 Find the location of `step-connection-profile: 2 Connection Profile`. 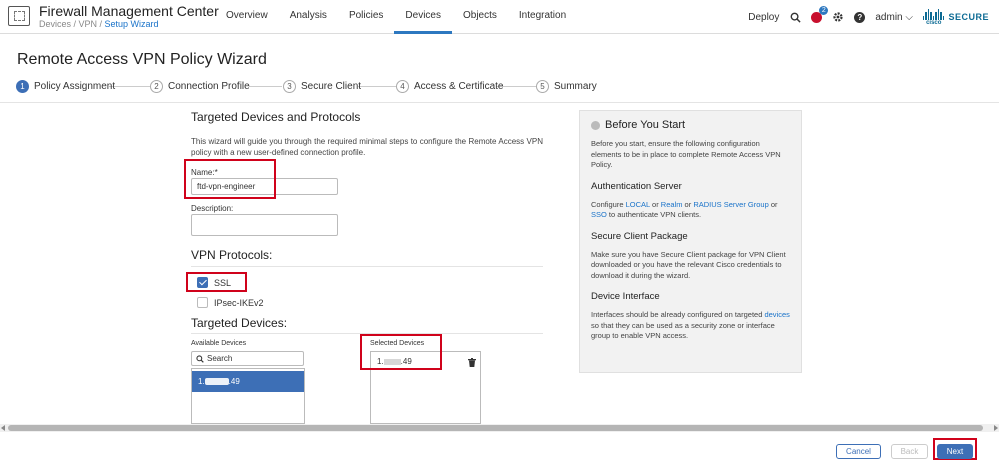

step-connection-profile: 2 Connection Profile is located at coordinates (200, 86).